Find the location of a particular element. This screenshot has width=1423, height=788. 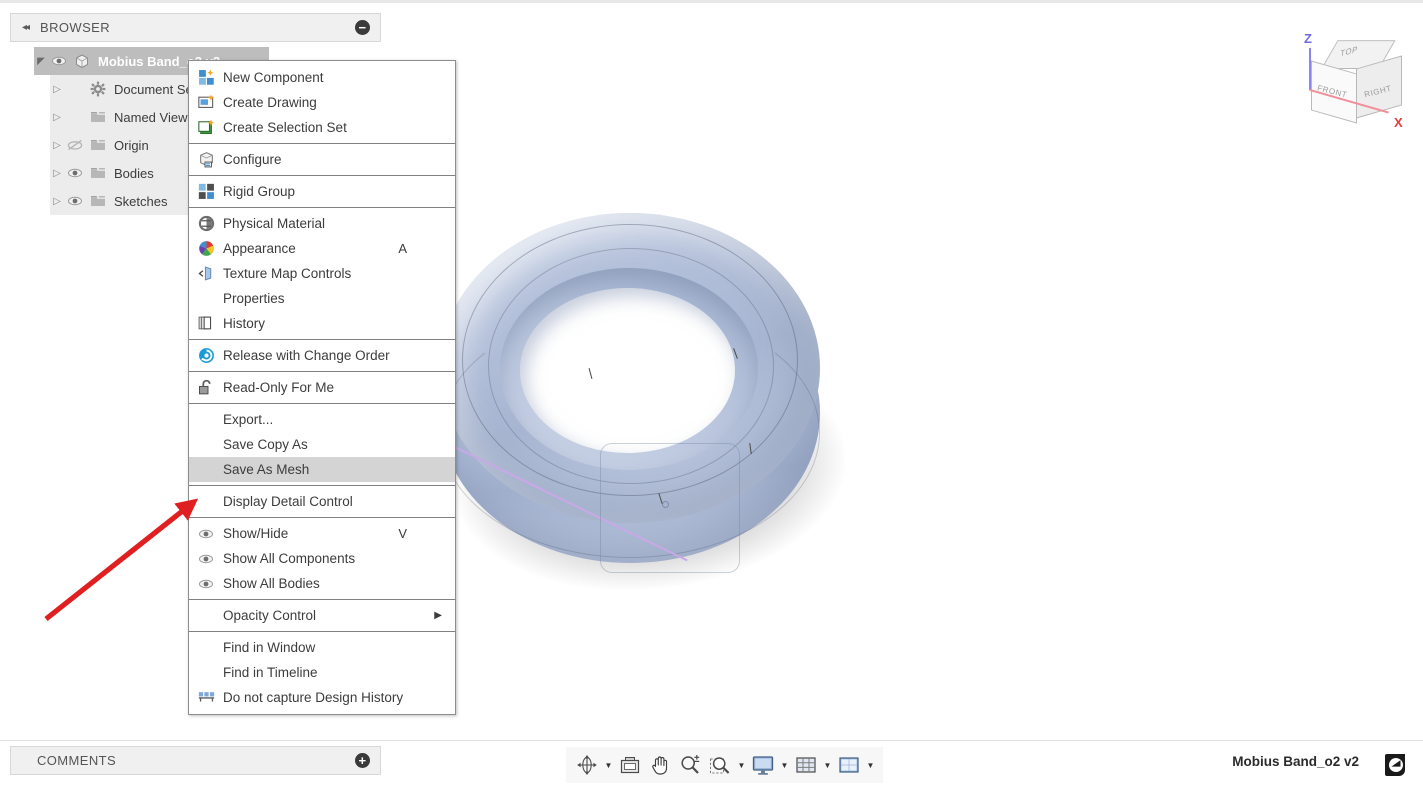

menu-item-label: Do not capture Design History is located at coordinates (313, 697).